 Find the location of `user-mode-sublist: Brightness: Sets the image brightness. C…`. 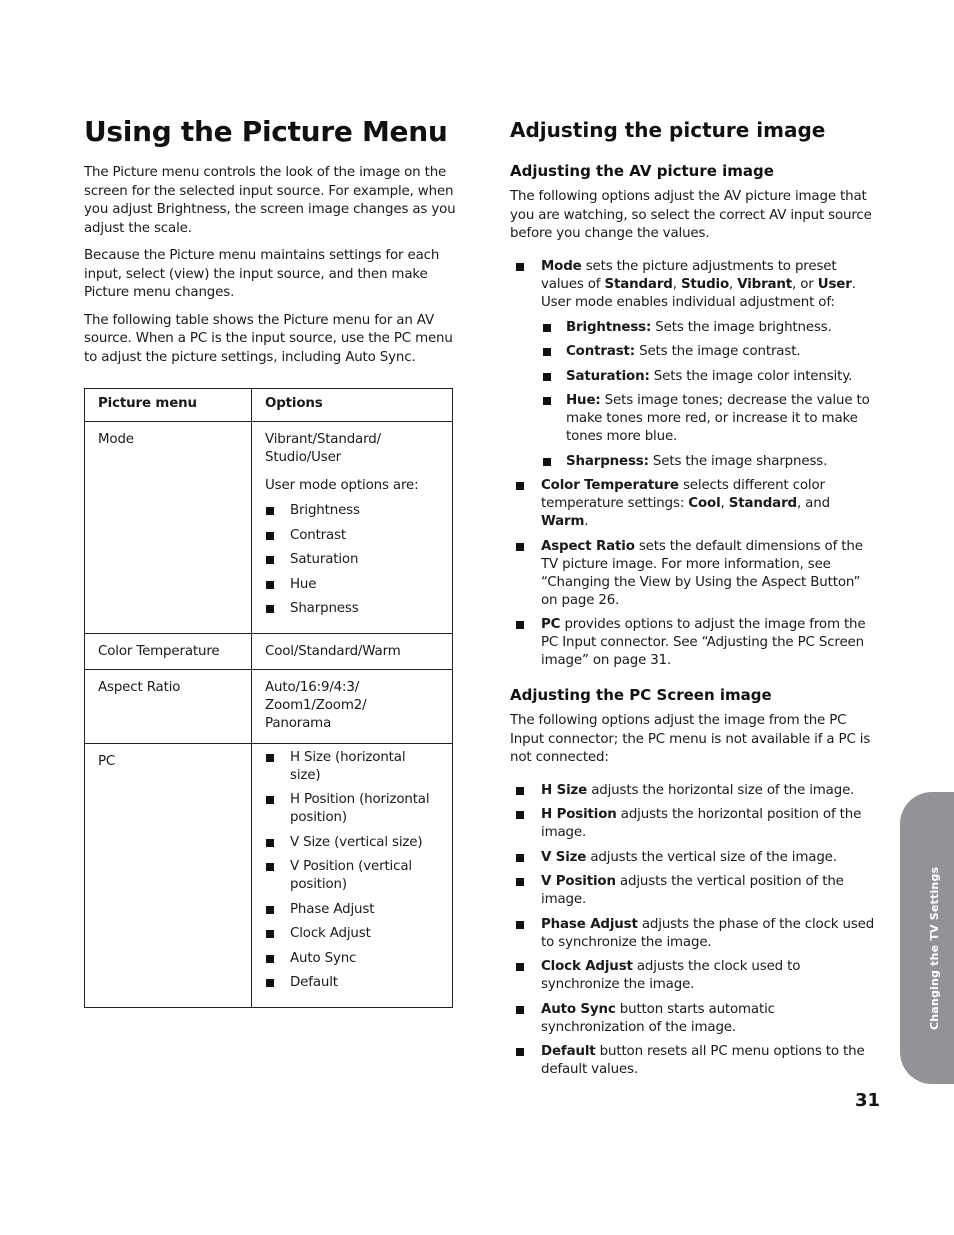

user-mode-sublist: Brightness: Sets the image brightness. C… is located at coordinates (710, 395).